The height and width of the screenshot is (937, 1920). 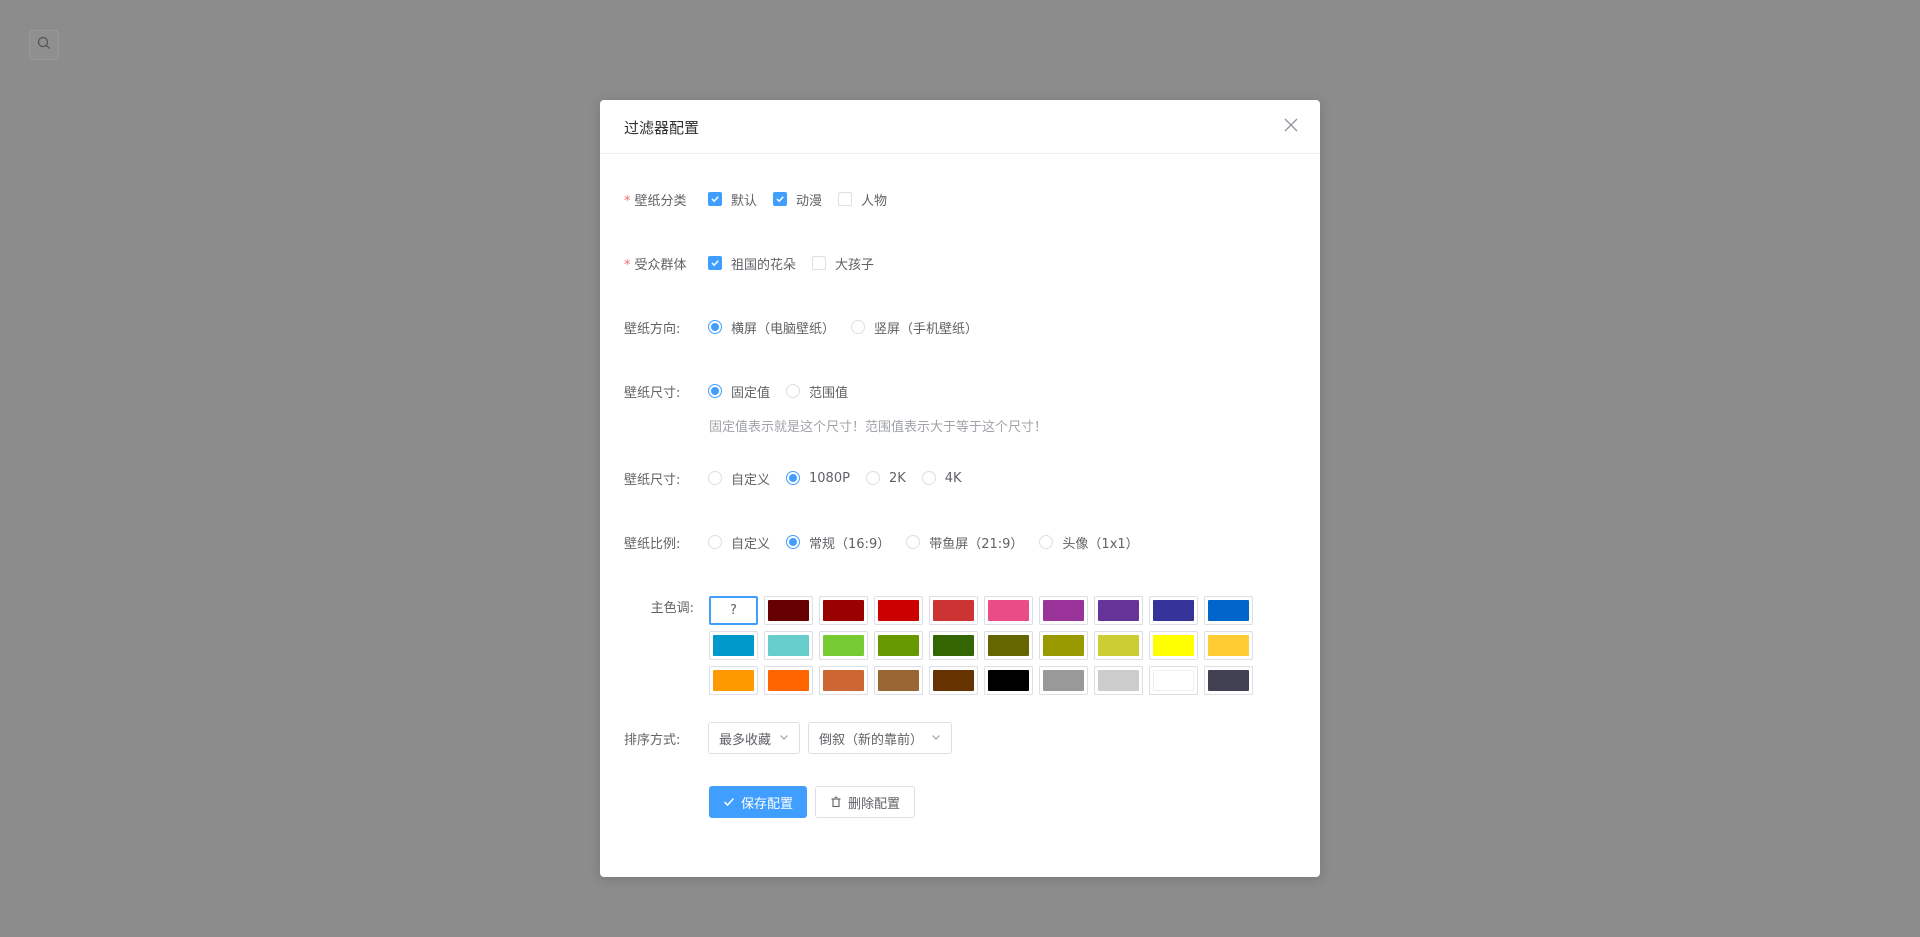 I want to click on close-button, so click(x=1291, y=127).